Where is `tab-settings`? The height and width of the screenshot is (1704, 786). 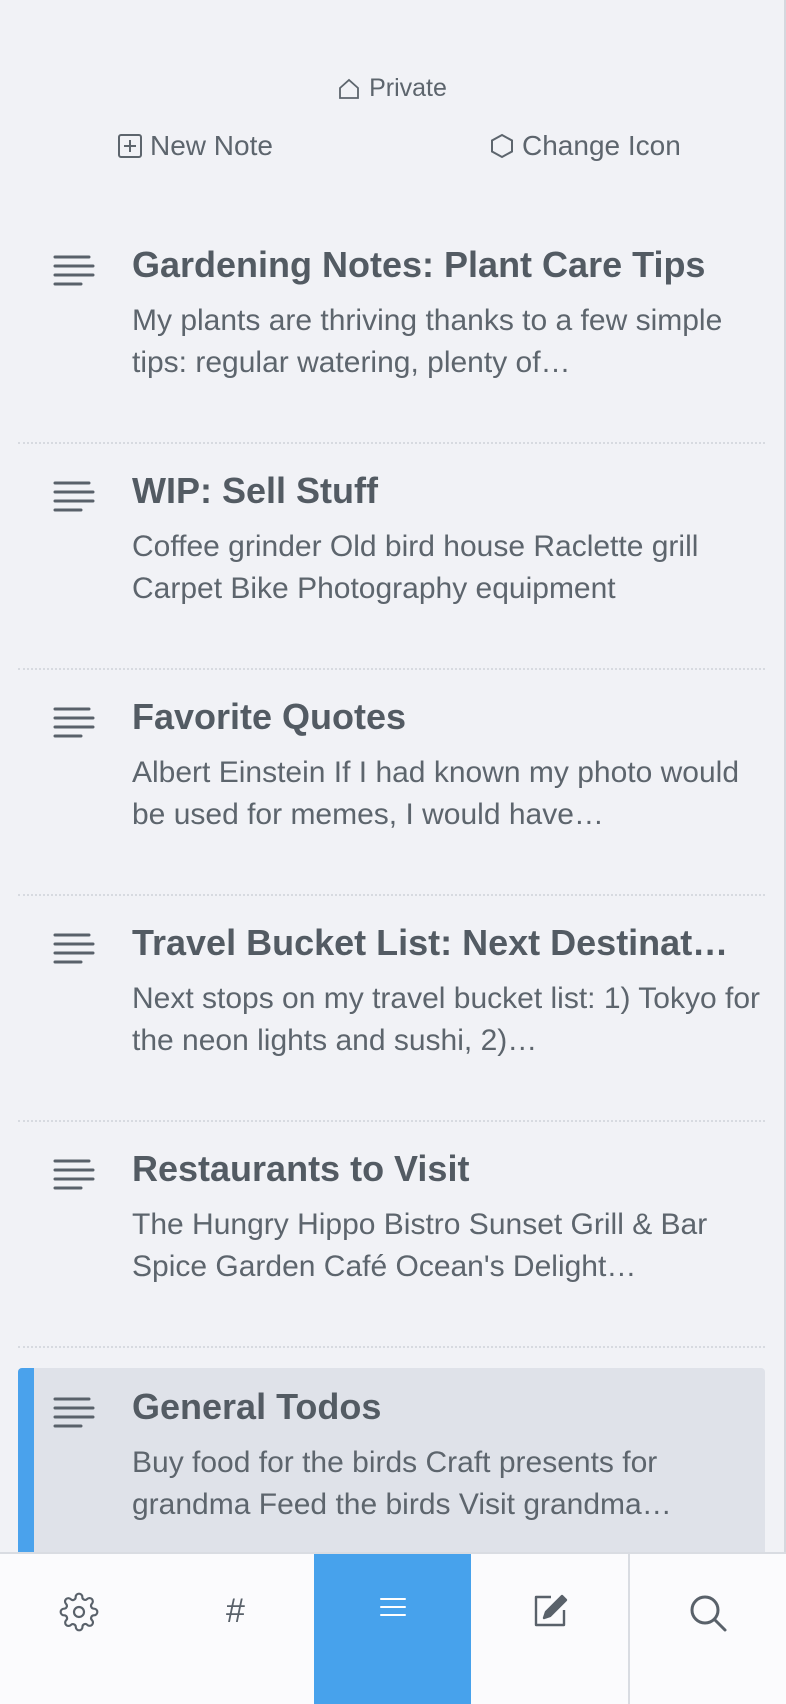
tab-settings is located at coordinates (78, 1629).